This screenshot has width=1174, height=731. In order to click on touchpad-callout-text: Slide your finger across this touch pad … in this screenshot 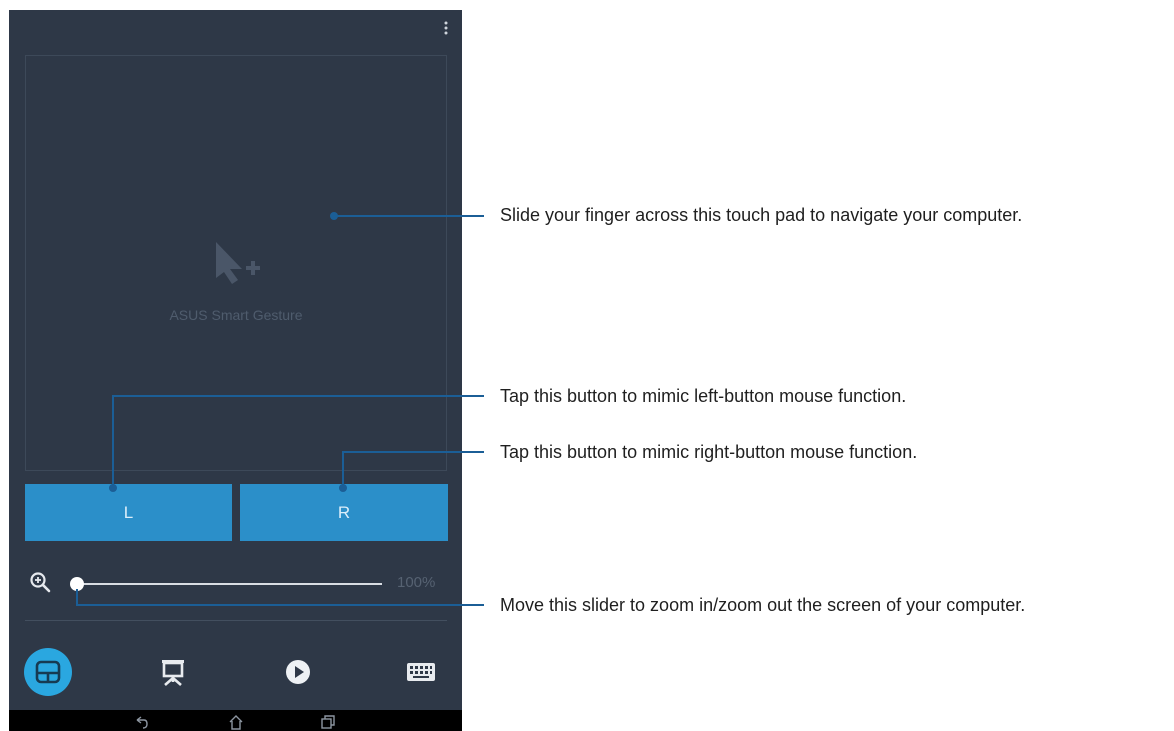, I will do `click(761, 215)`.